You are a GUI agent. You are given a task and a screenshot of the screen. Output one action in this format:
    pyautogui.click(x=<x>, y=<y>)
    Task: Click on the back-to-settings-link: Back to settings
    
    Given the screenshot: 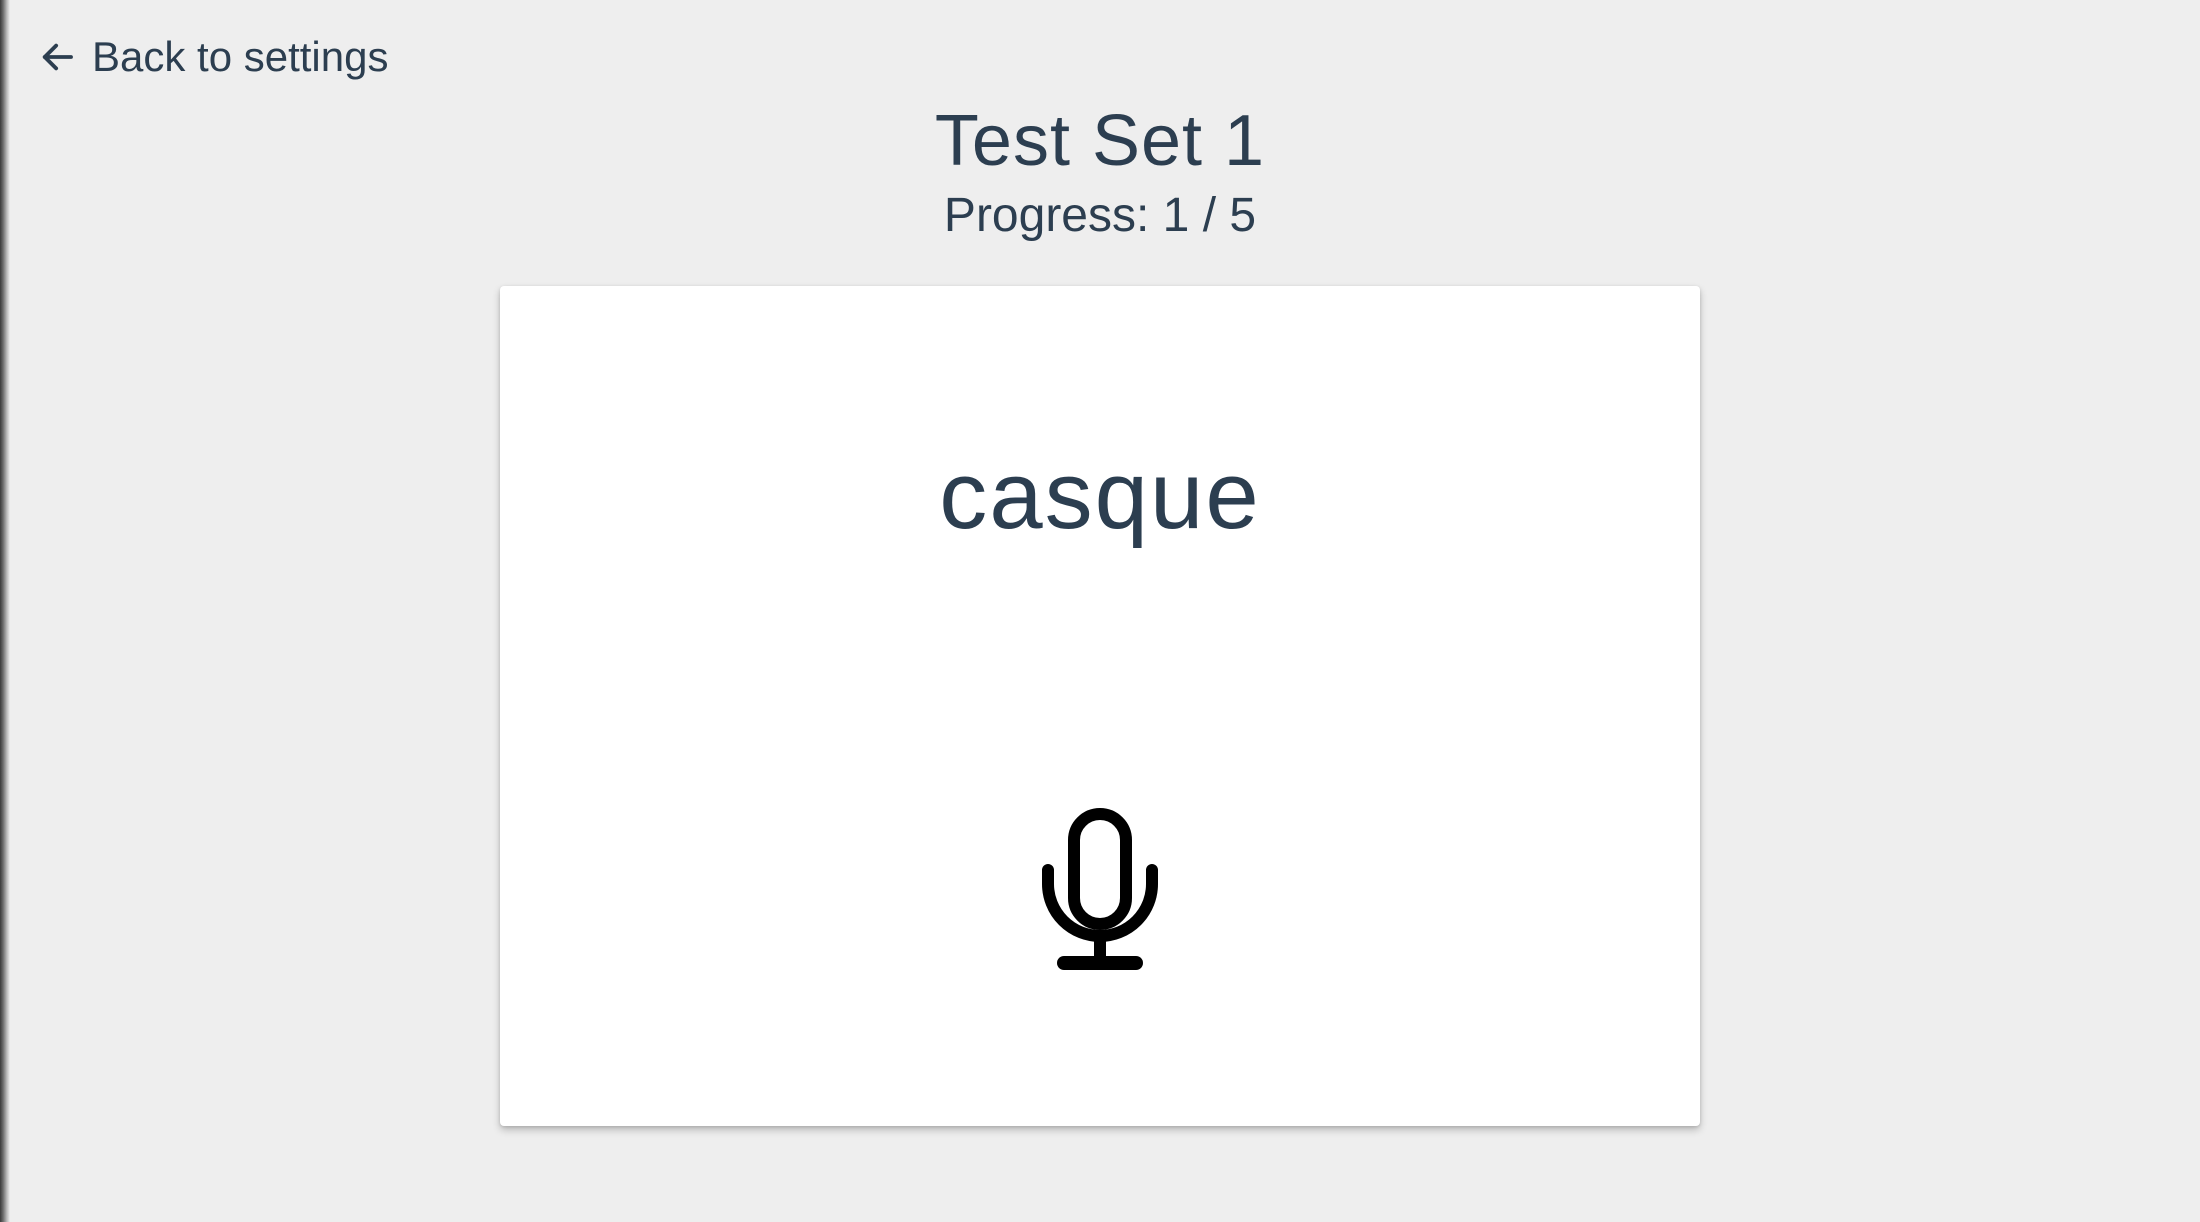 What is the action you would take?
    pyautogui.click(x=212, y=57)
    